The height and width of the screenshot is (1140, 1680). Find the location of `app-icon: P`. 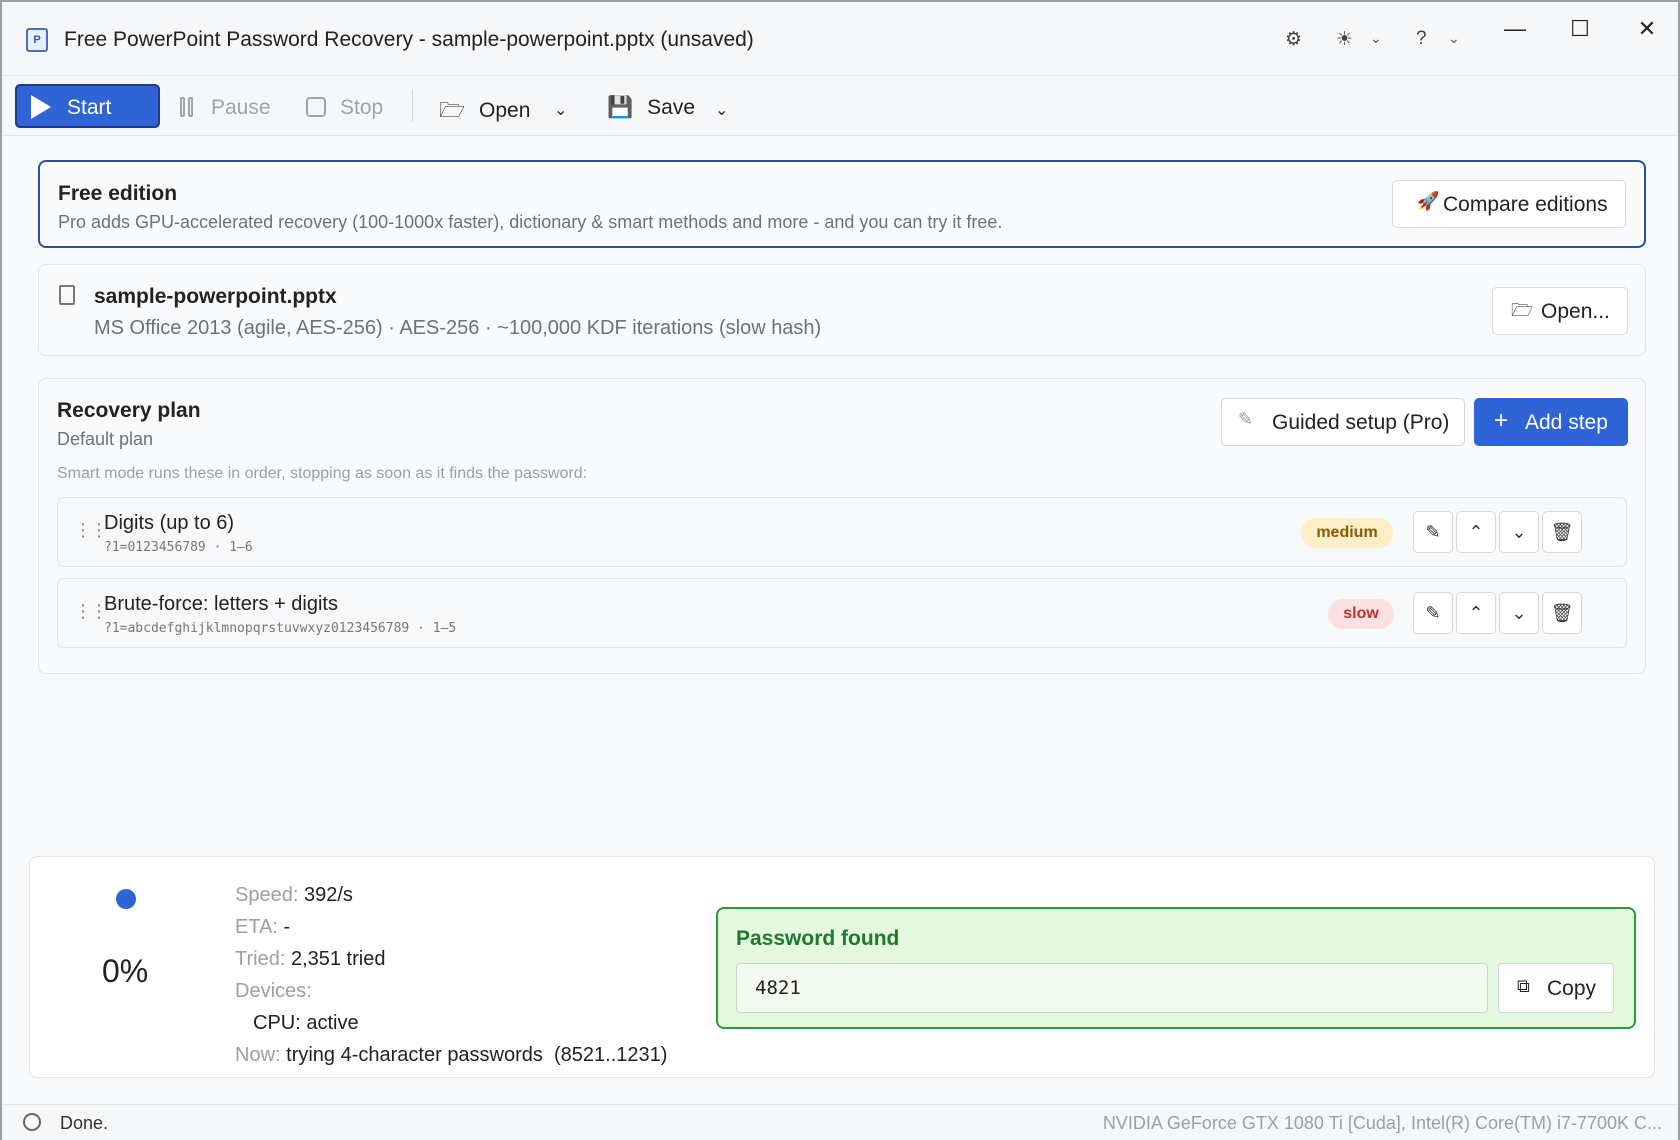

app-icon: P is located at coordinates (37, 40).